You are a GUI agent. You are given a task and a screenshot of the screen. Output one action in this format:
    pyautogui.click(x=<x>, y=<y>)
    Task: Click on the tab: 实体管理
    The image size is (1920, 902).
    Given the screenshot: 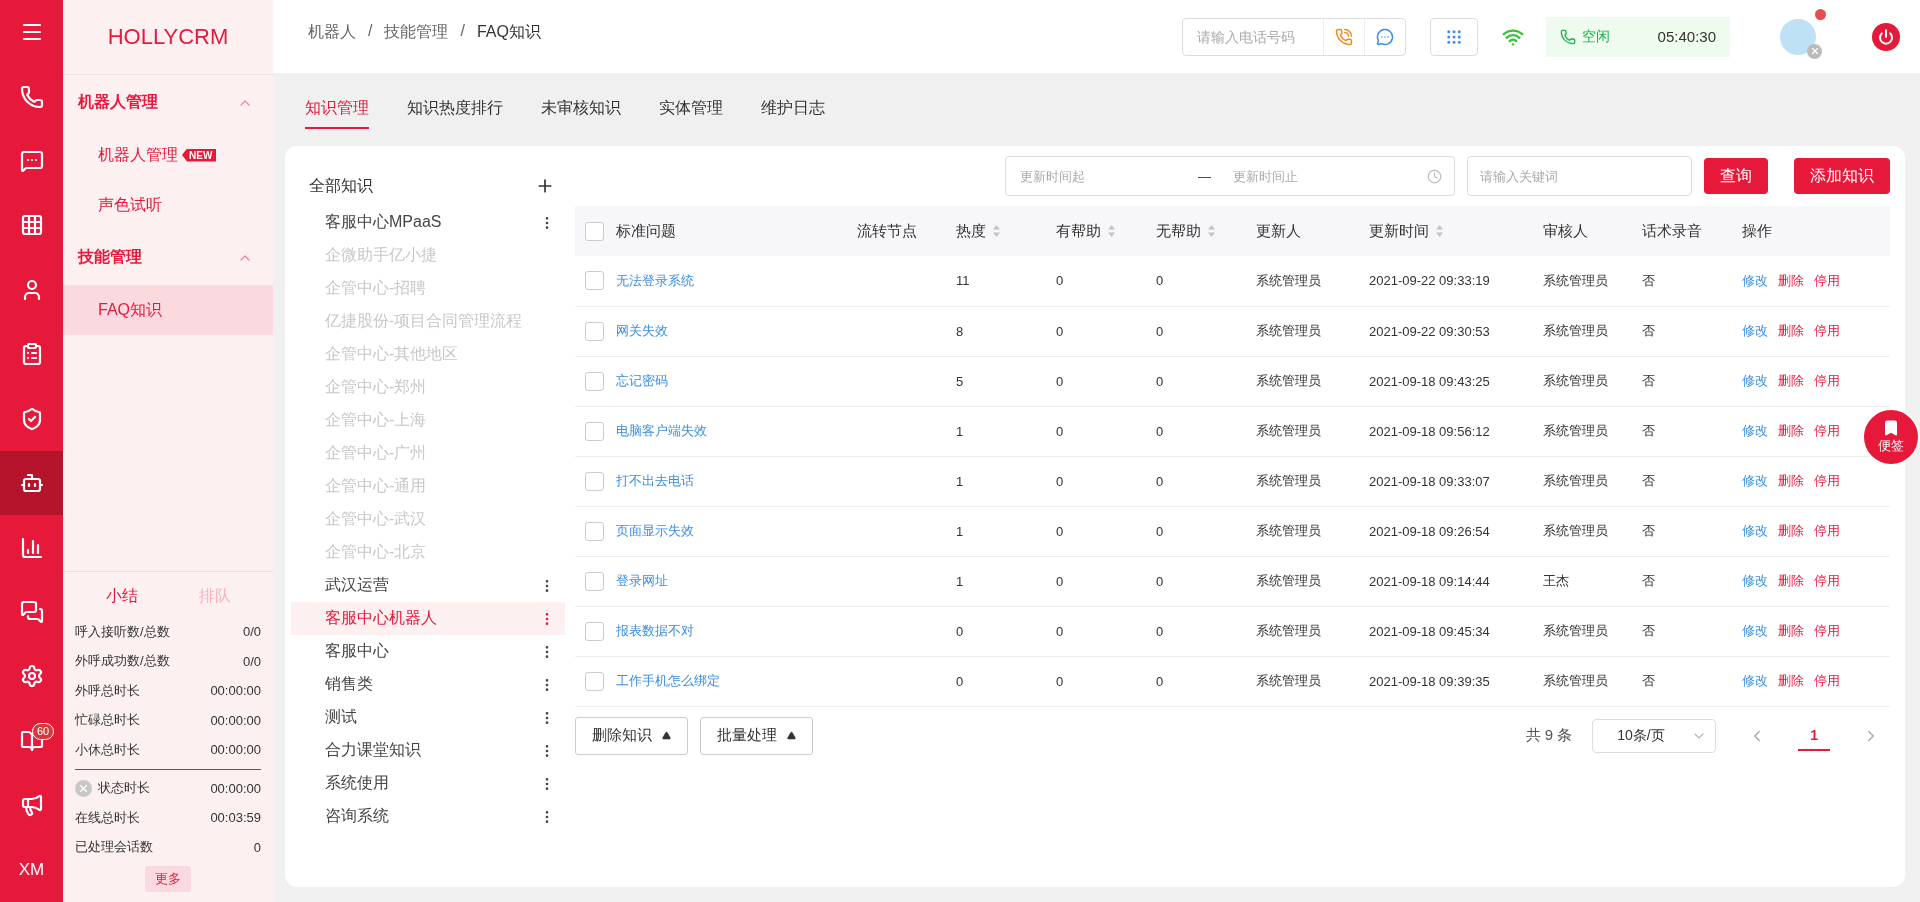 What is the action you would take?
    pyautogui.click(x=691, y=109)
    